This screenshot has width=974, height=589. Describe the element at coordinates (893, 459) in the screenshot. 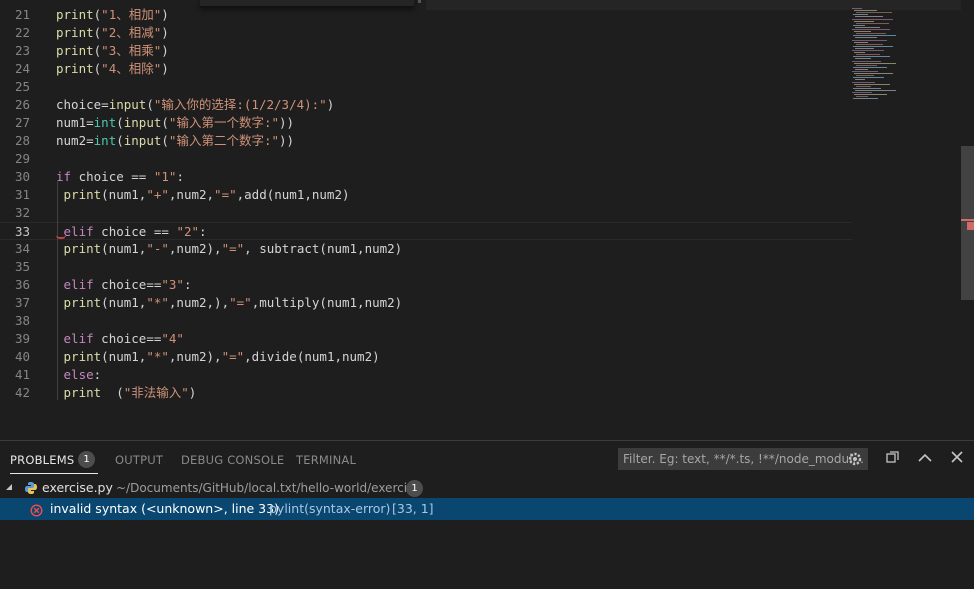

I see `collapse-all-icon` at that location.